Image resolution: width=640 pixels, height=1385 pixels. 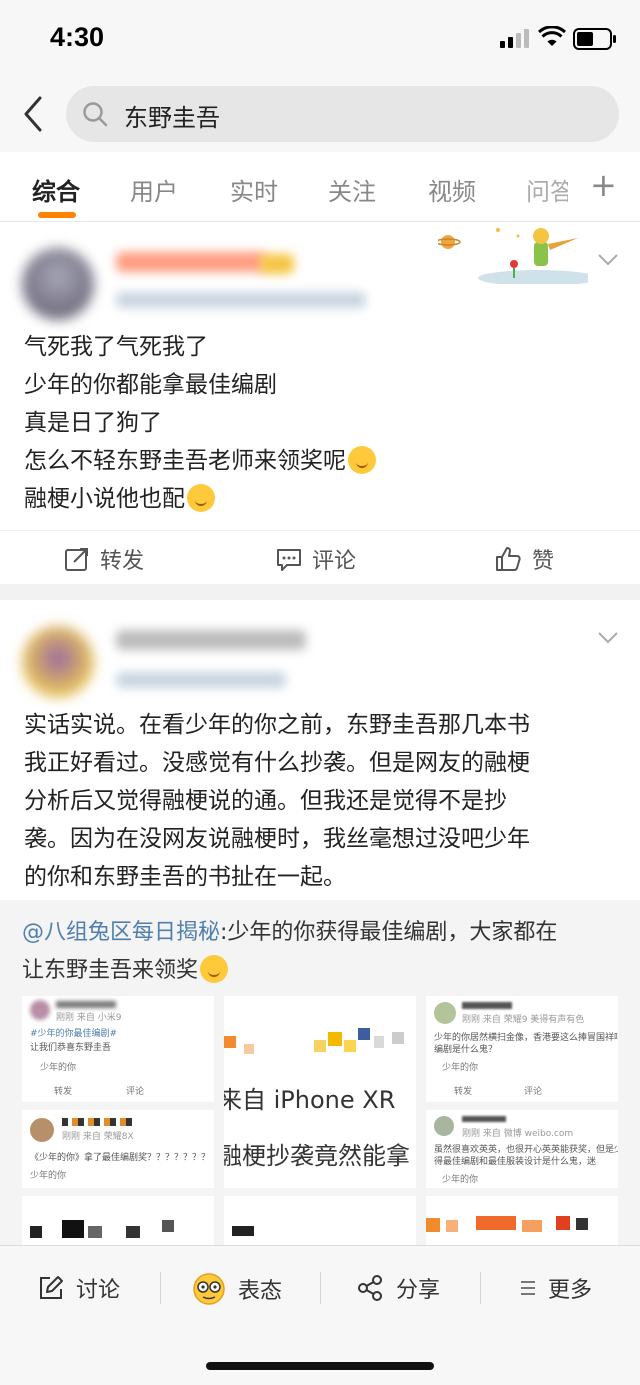 What do you see at coordinates (104, 499) in the screenshot?
I see `post-line: 融梗小说他也配` at bounding box center [104, 499].